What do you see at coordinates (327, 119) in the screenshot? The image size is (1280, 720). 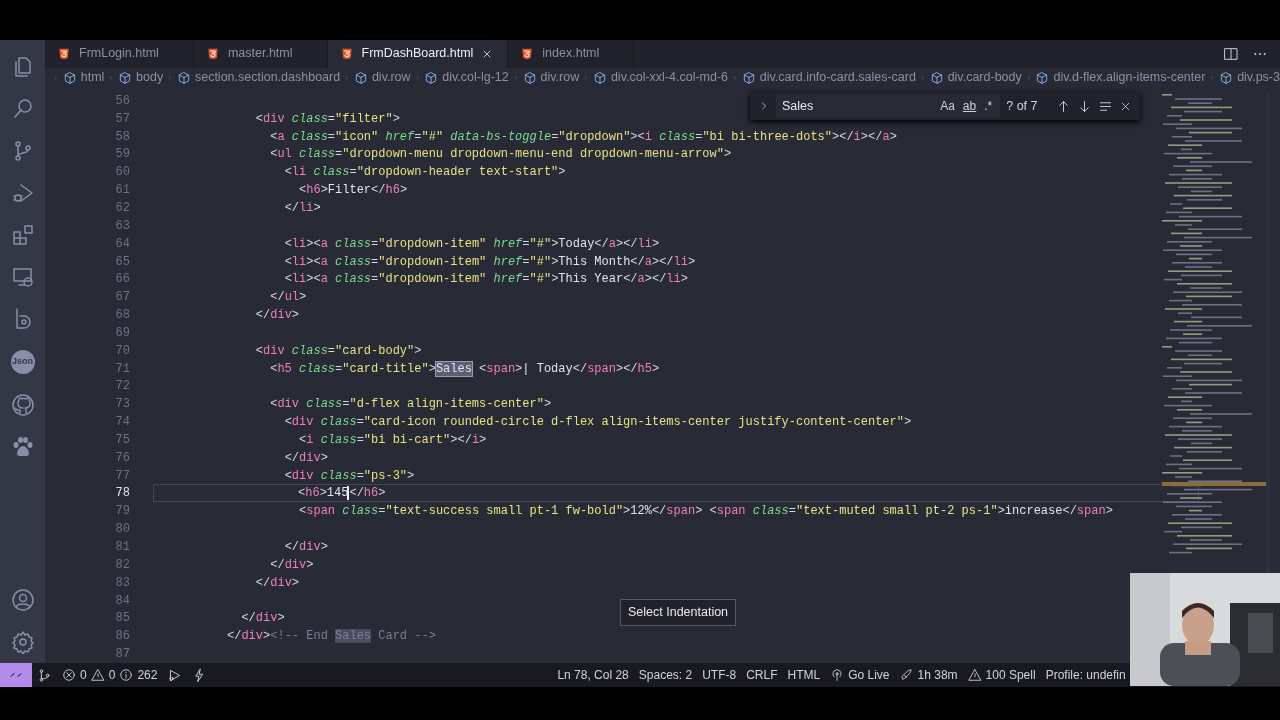 I see `code-line: <div class="filter">` at bounding box center [327, 119].